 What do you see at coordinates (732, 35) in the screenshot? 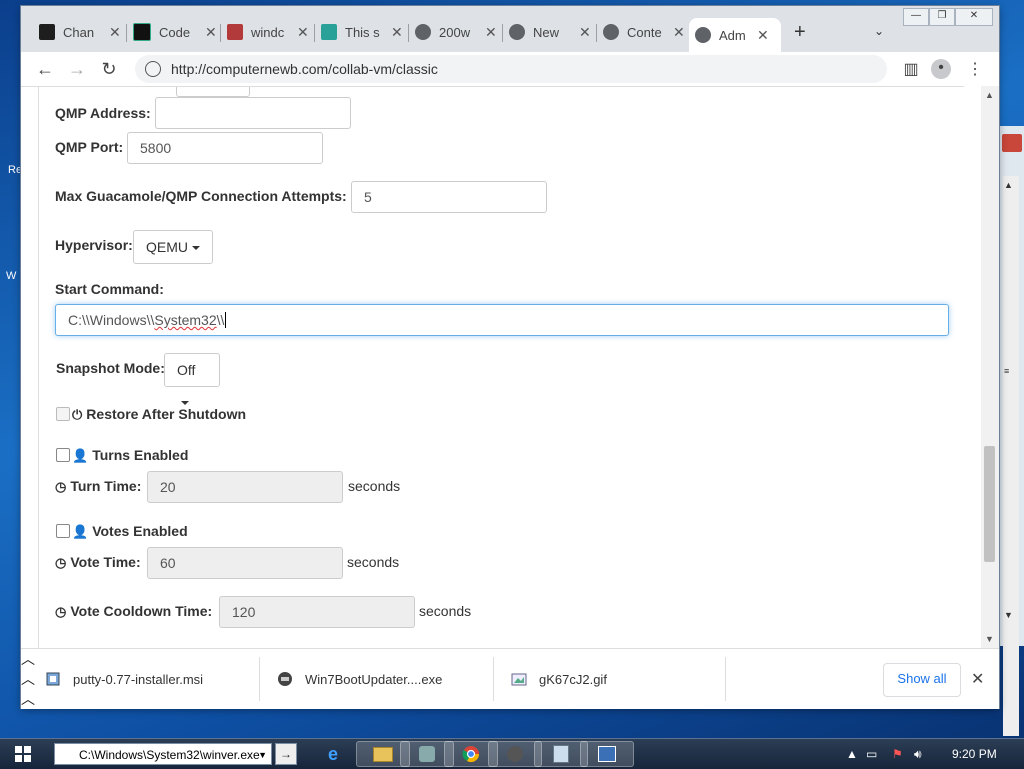
I see `tab-title: Adm` at bounding box center [732, 35].